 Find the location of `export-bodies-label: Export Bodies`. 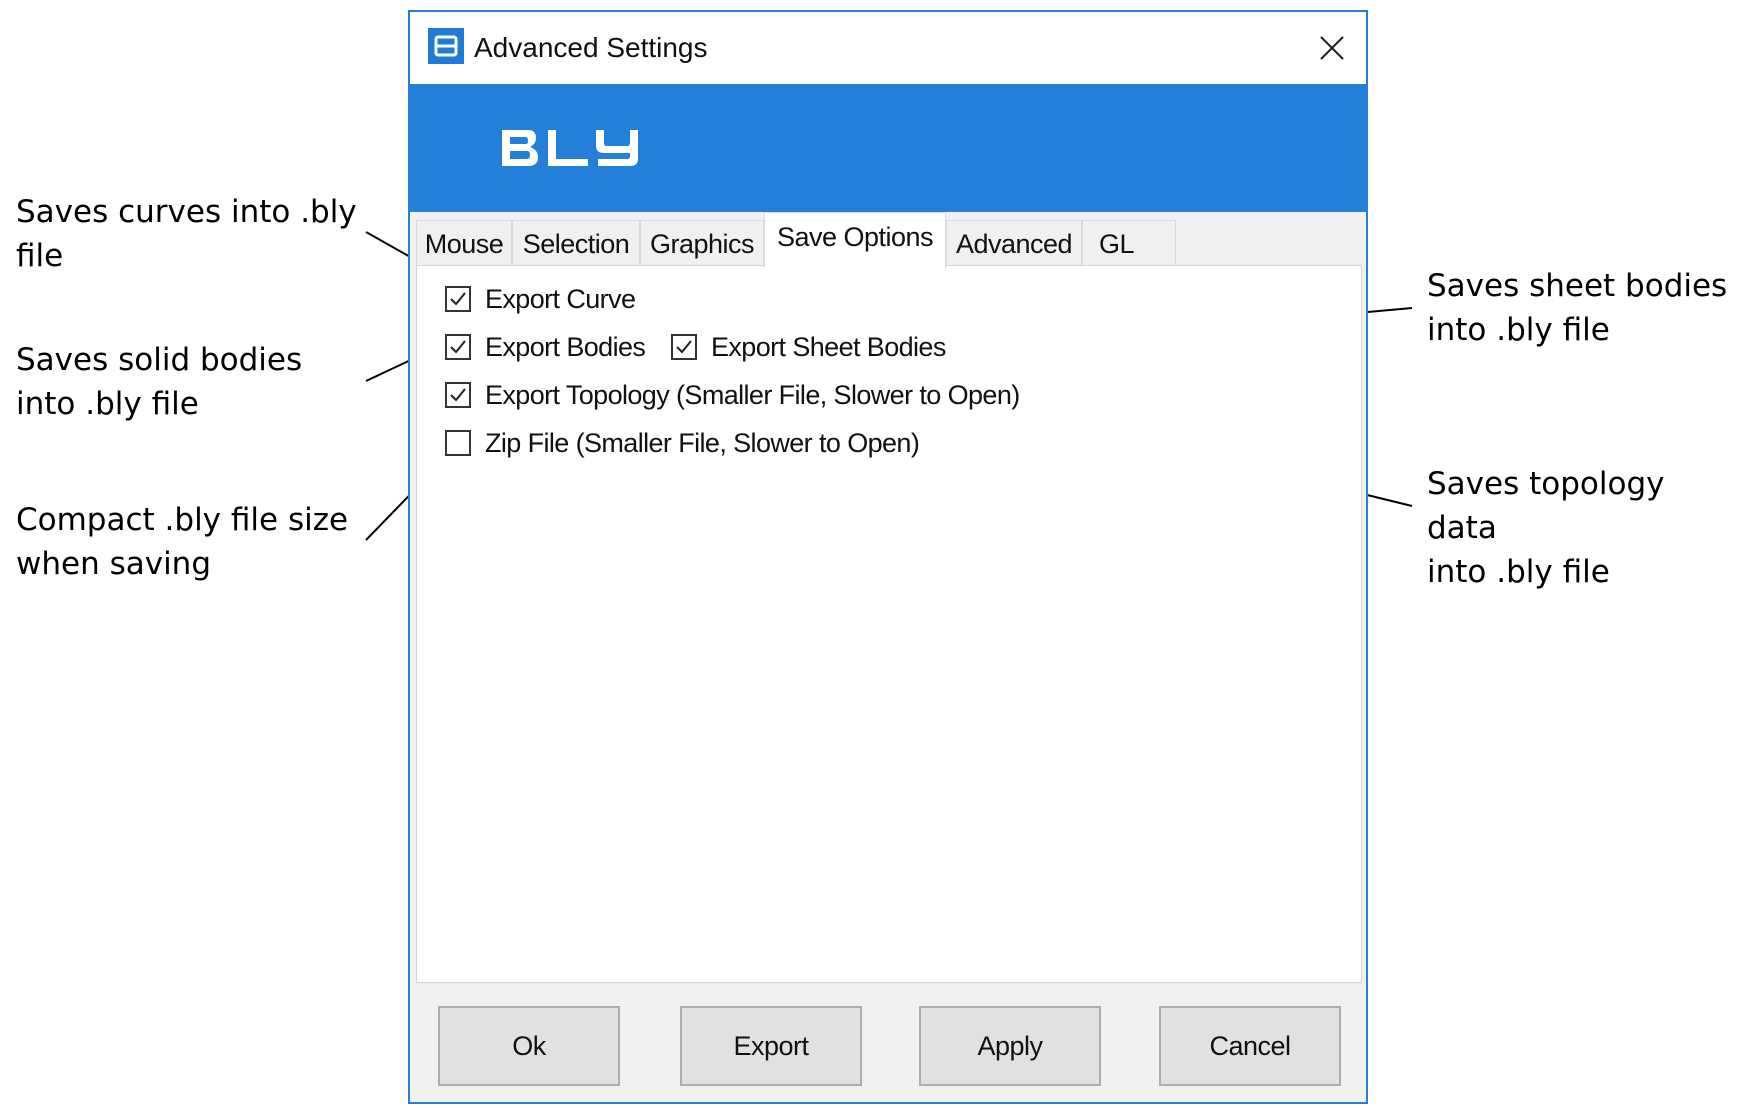

export-bodies-label: Export Bodies is located at coordinates (565, 346).